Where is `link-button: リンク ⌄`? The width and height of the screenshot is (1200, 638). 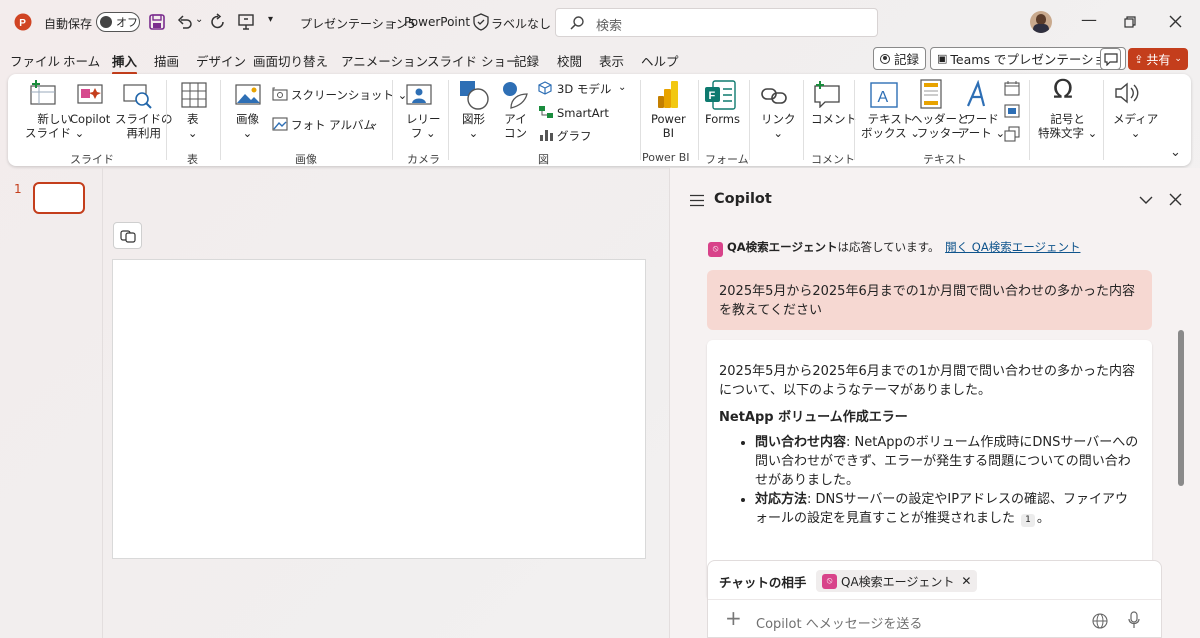 link-button: リンク ⌄ is located at coordinates (778, 126).